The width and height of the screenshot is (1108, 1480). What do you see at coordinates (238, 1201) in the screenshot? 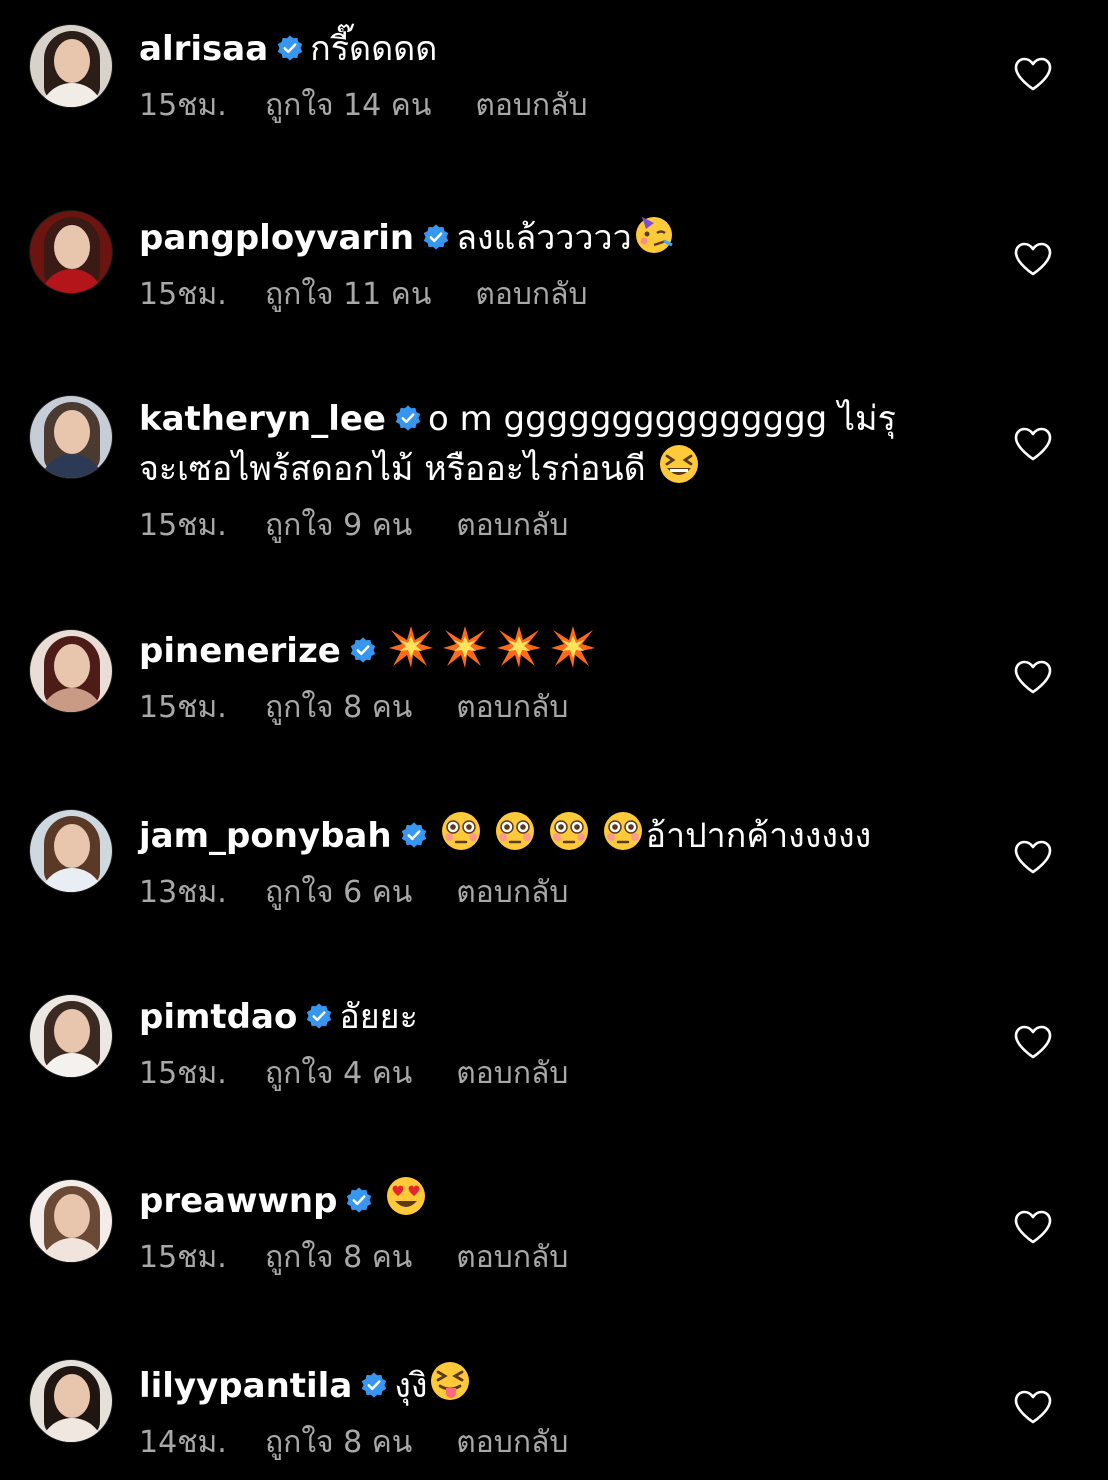
I see `username: preawwnp` at bounding box center [238, 1201].